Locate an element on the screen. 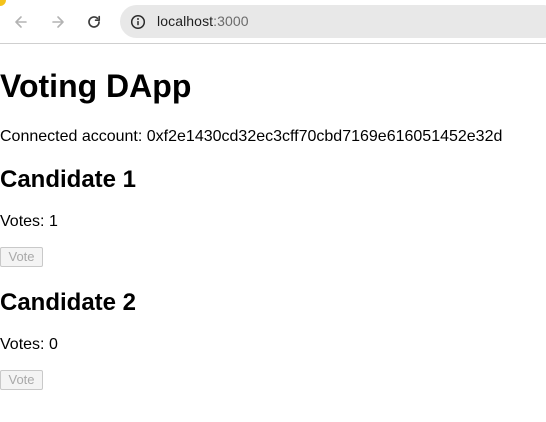 This screenshot has width=546, height=422. account-label: Connected account: is located at coordinates (71, 136).